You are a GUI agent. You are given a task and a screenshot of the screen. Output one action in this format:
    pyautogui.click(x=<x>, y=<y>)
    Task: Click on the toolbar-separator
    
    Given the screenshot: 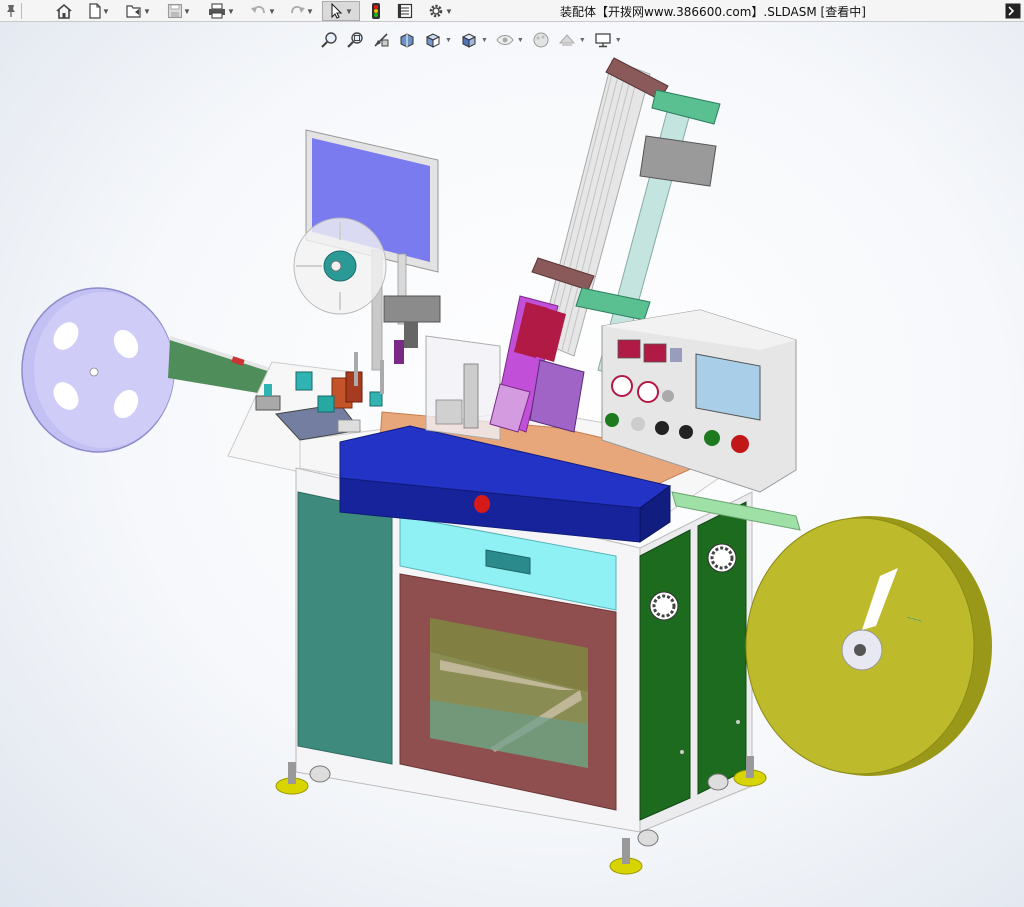 What is the action you would take?
    pyautogui.click(x=21, y=11)
    